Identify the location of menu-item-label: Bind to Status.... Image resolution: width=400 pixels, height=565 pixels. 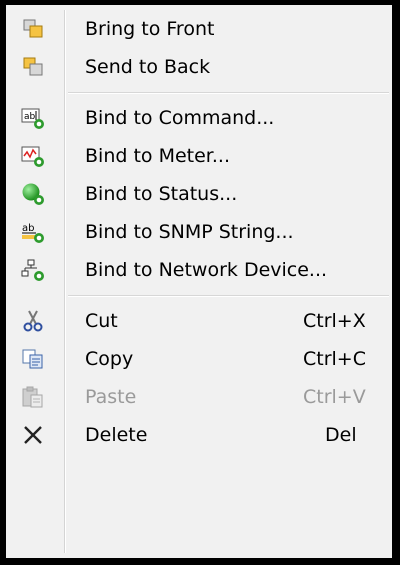
(161, 194).